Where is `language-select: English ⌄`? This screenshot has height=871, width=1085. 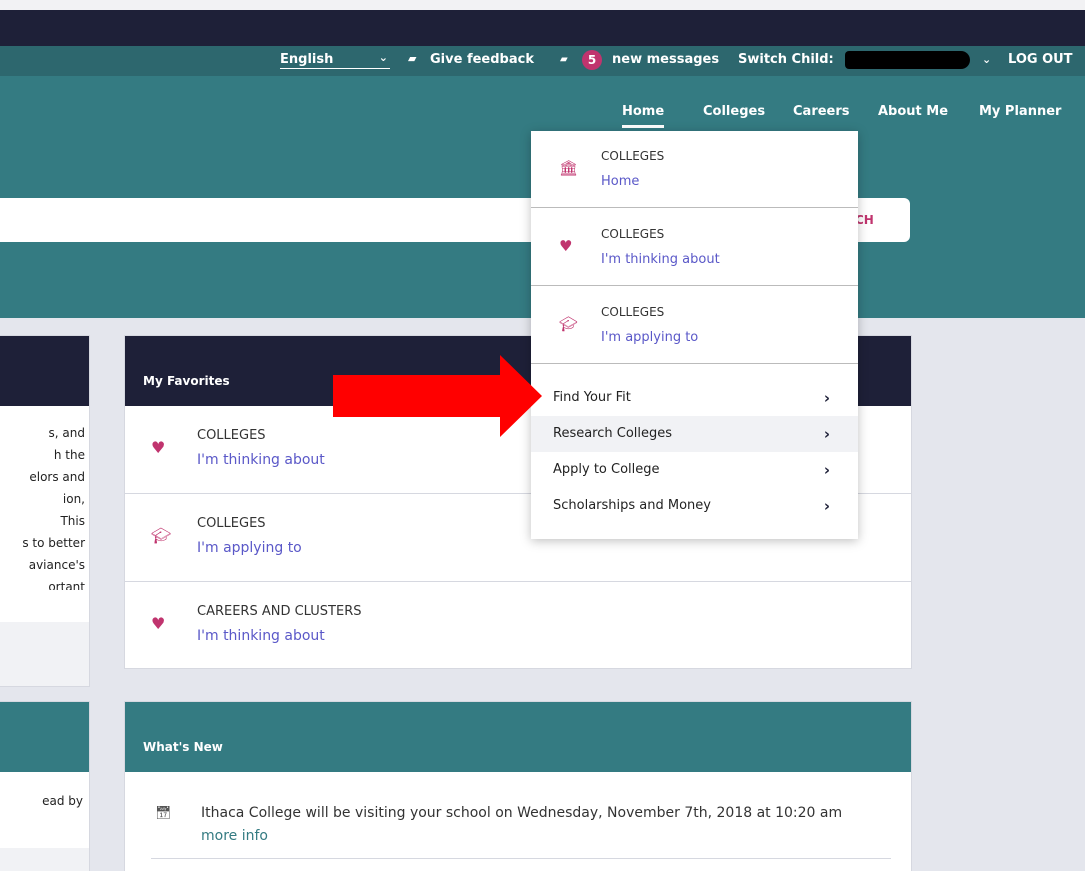 language-select: English ⌄ is located at coordinates (335, 60).